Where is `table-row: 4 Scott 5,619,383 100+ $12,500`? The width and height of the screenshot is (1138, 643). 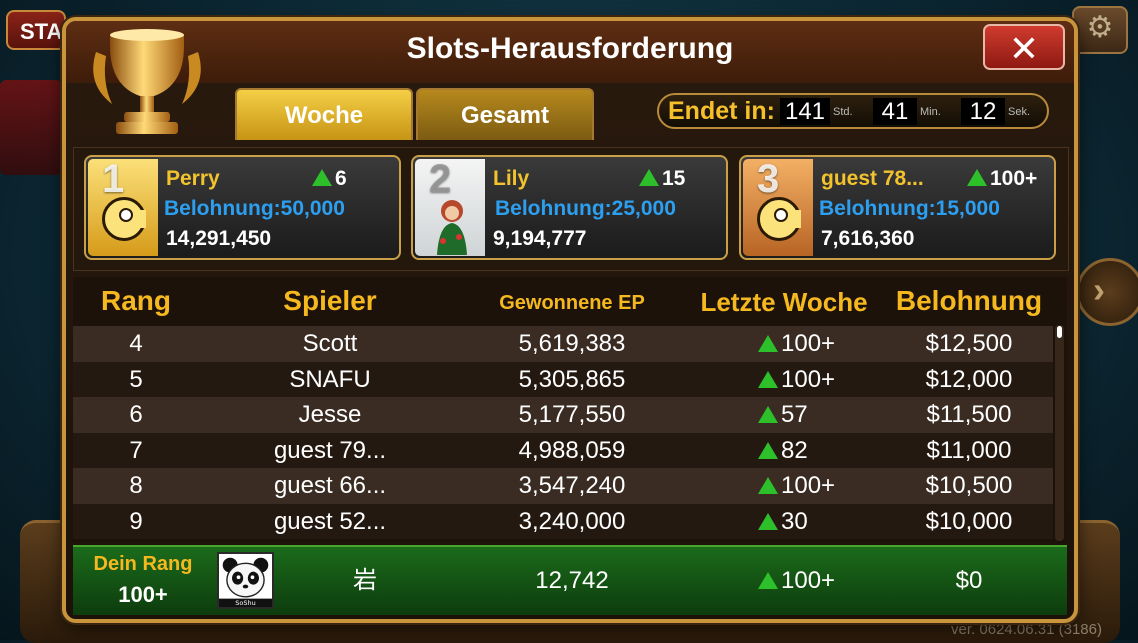
table-row: 4 Scott 5,619,383 100+ $12,500 is located at coordinates (563, 344).